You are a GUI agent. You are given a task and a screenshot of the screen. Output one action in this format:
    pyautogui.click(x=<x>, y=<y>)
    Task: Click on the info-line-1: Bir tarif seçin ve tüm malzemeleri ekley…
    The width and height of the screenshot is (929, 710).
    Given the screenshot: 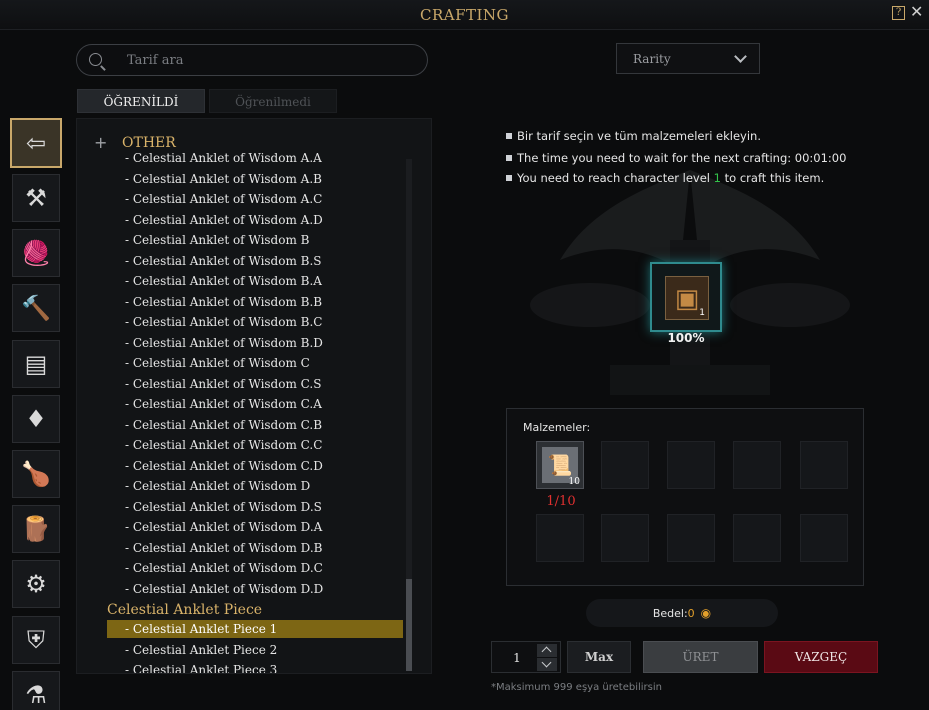 What is the action you would take?
    pyautogui.click(x=633, y=136)
    